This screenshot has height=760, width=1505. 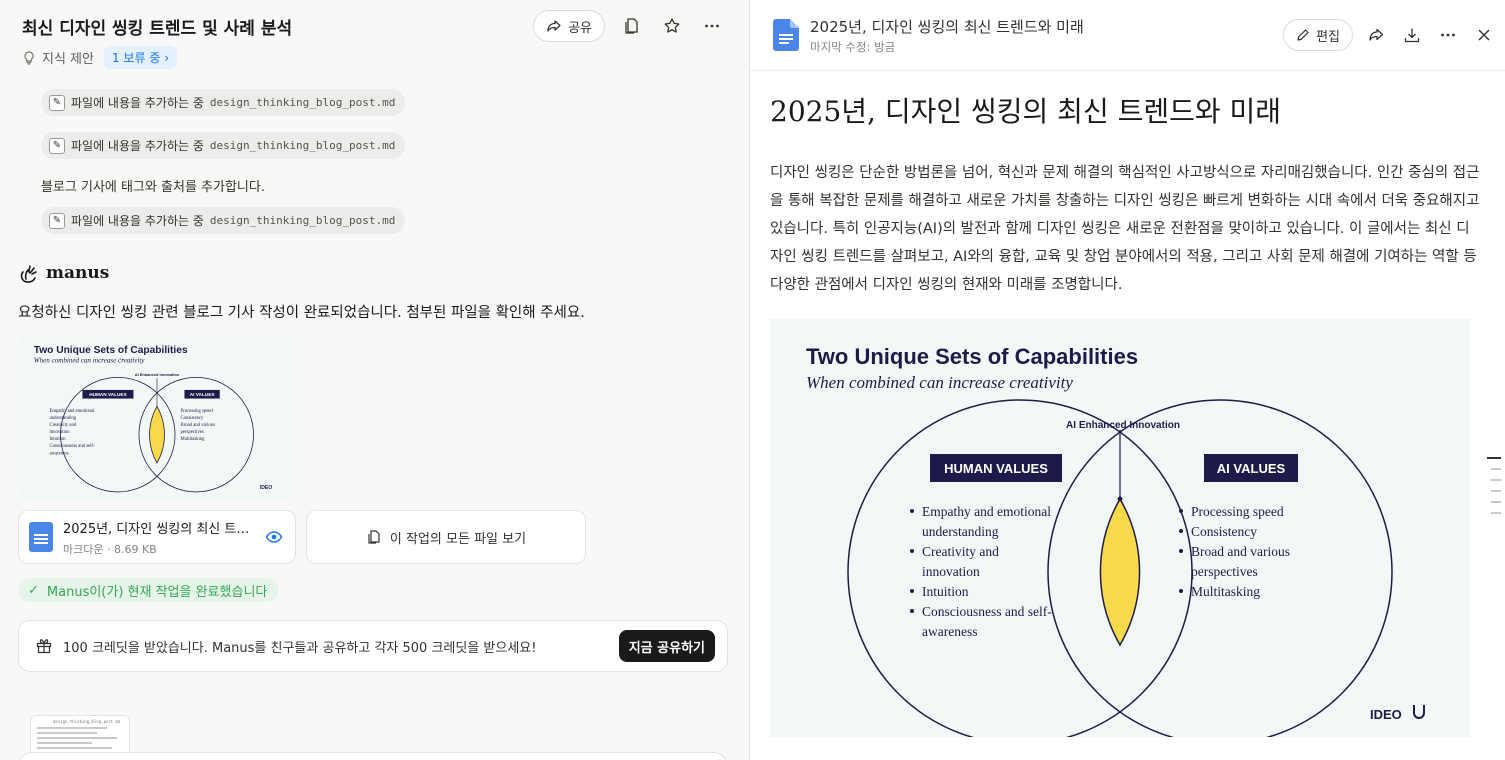 What do you see at coordinates (107, 394) in the screenshot?
I see `thumb-left-label: HUMAN VALUES` at bounding box center [107, 394].